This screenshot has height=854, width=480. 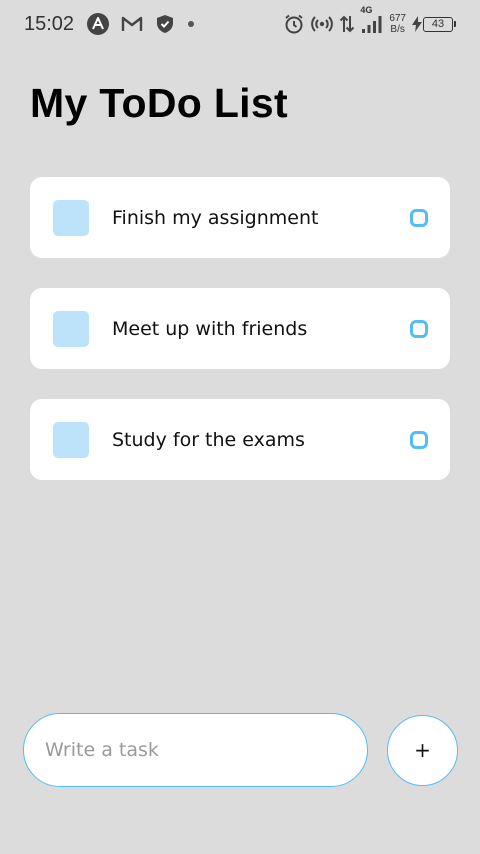 What do you see at coordinates (195, 750) in the screenshot?
I see `task-input` at bounding box center [195, 750].